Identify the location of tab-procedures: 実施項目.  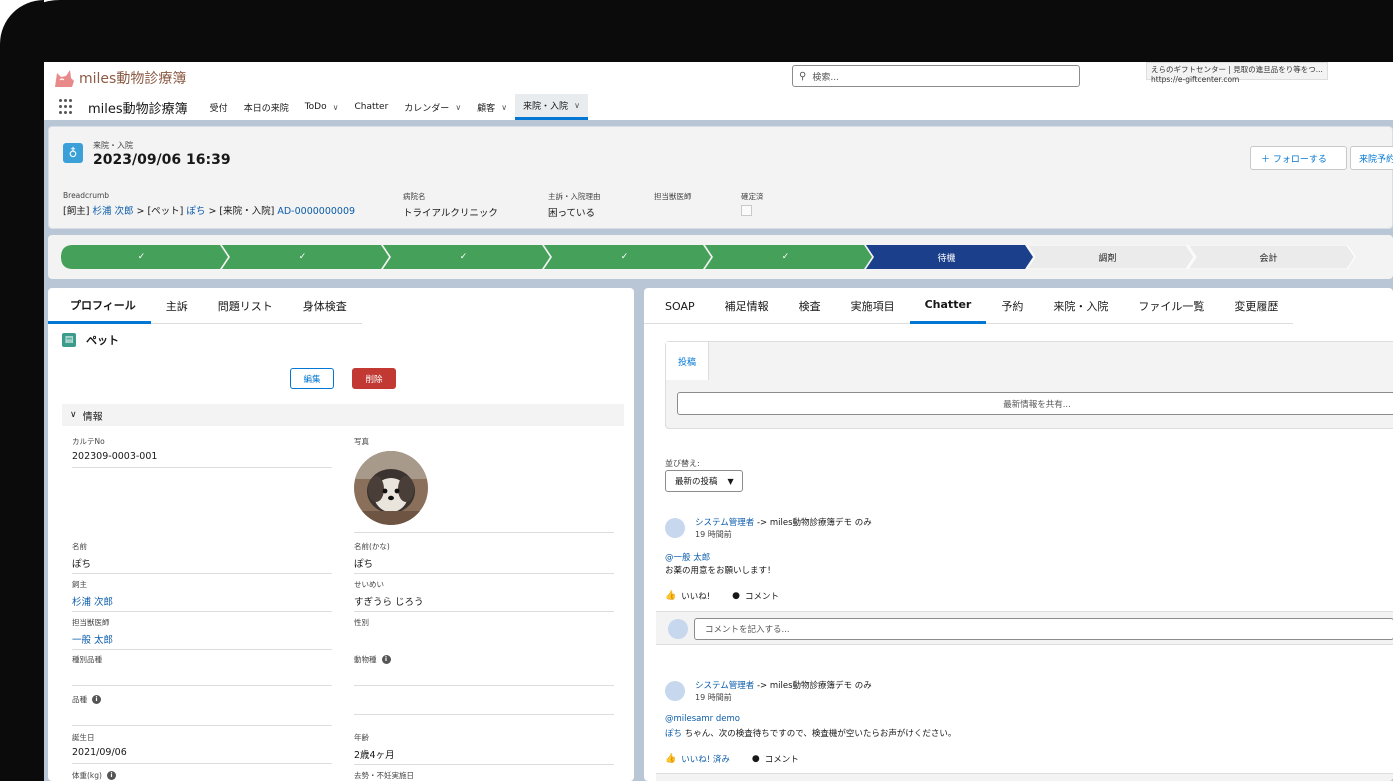
(873, 306).